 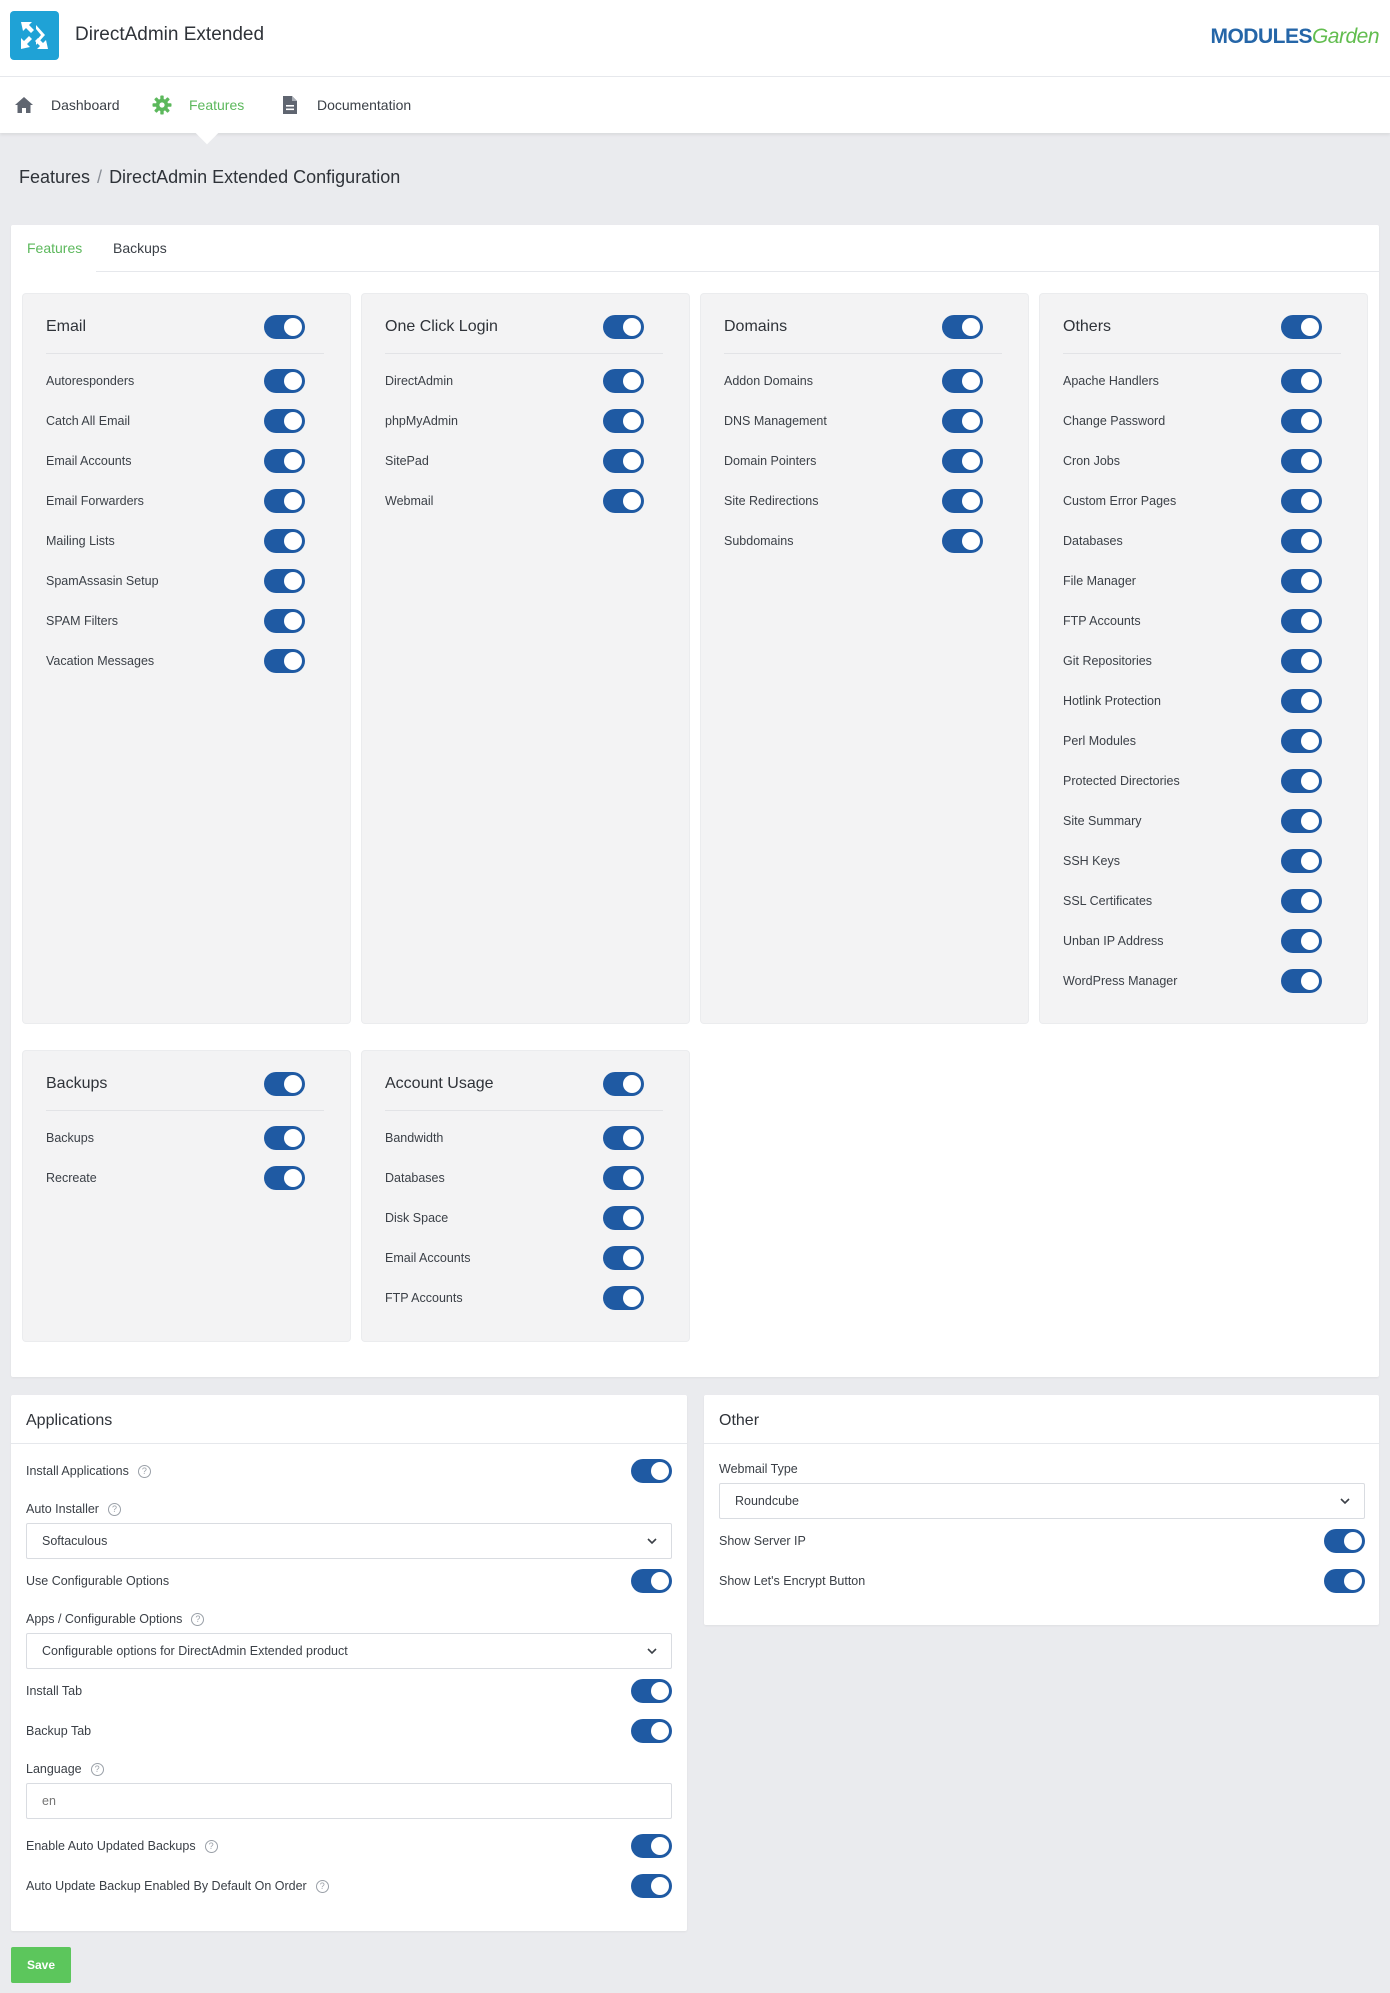 What do you see at coordinates (170, 34) in the screenshot?
I see `app-title: DirectAdmin Extended` at bounding box center [170, 34].